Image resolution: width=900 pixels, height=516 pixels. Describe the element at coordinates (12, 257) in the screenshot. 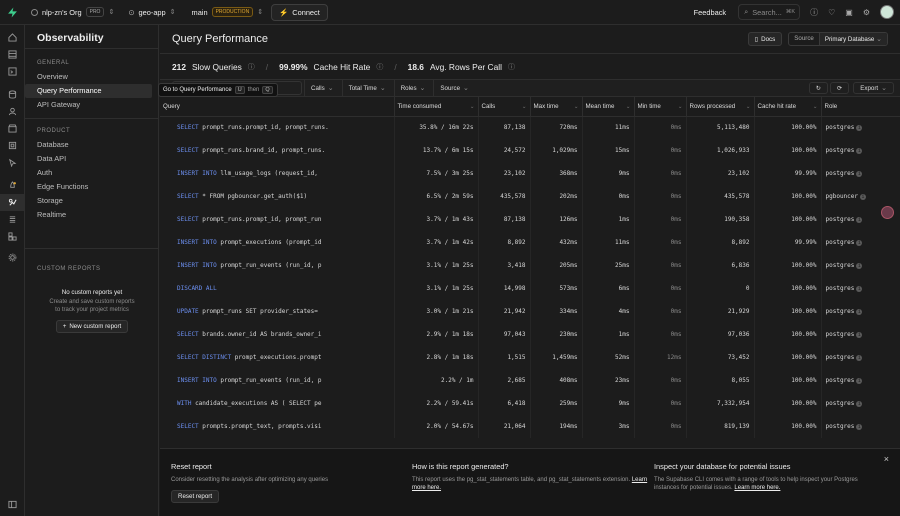

I see `project-settings-icon` at that location.